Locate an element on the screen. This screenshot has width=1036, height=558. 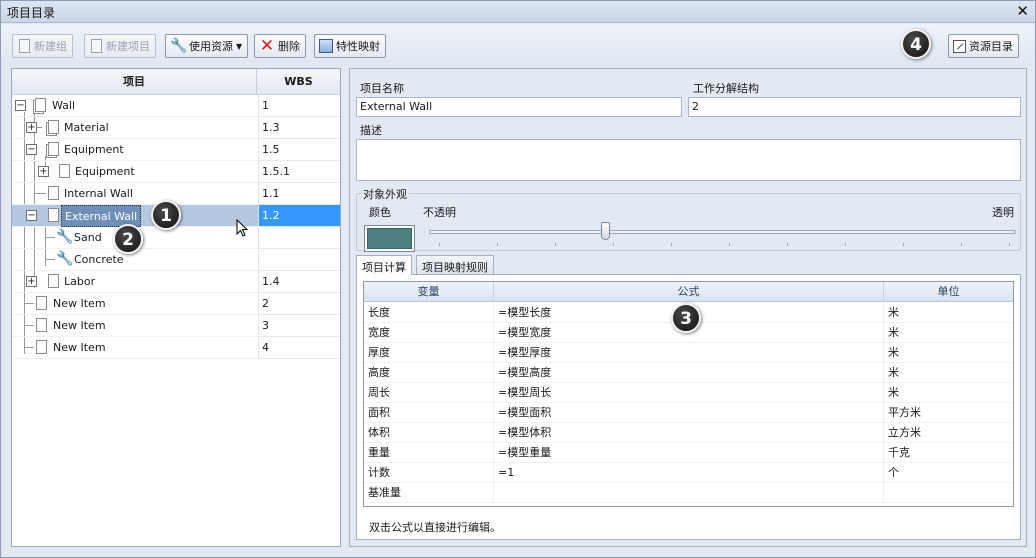
tree-node-label: Equipment is located at coordinates (94, 149).